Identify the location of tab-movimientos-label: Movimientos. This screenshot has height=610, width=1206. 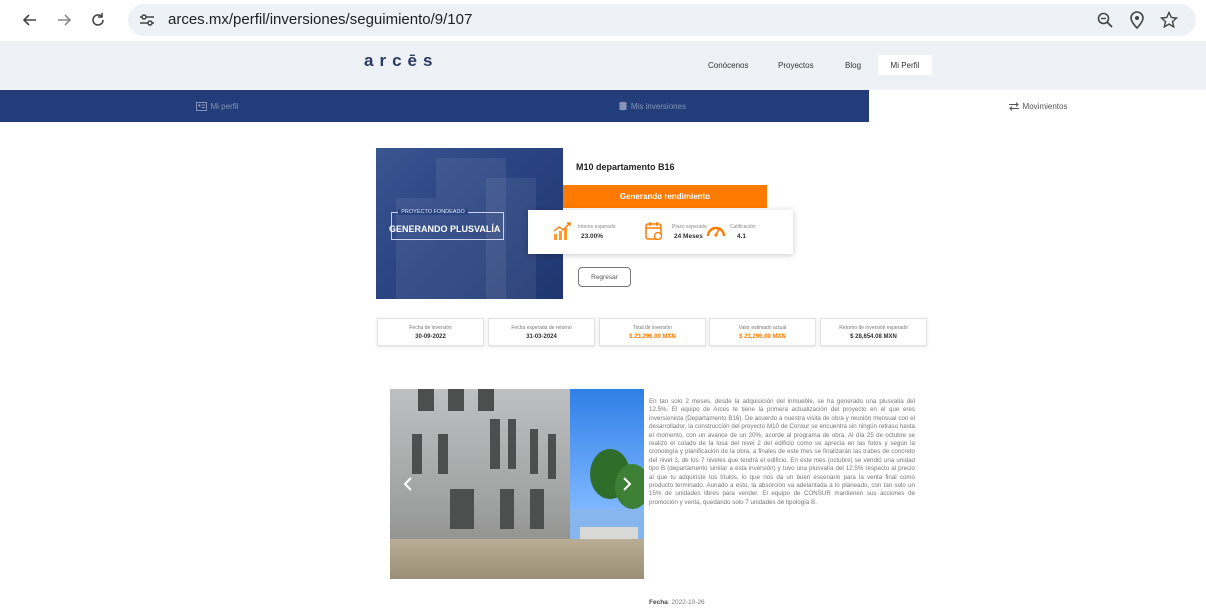
(1045, 106).